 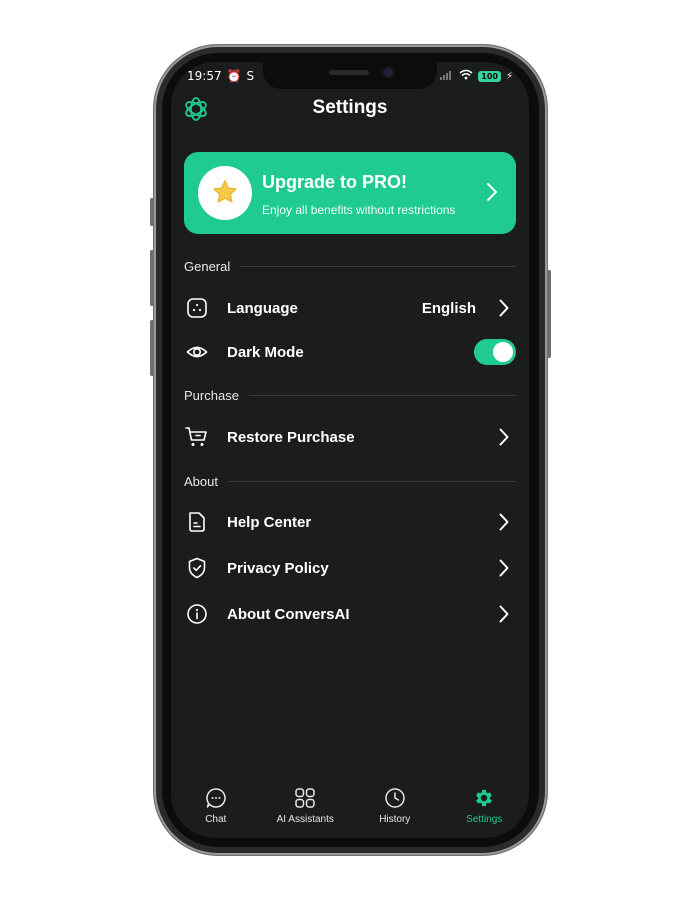 What do you see at coordinates (359, 210) in the screenshot?
I see `pro-subtitle: Enjoy all benefits without restrictions` at bounding box center [359, 210].